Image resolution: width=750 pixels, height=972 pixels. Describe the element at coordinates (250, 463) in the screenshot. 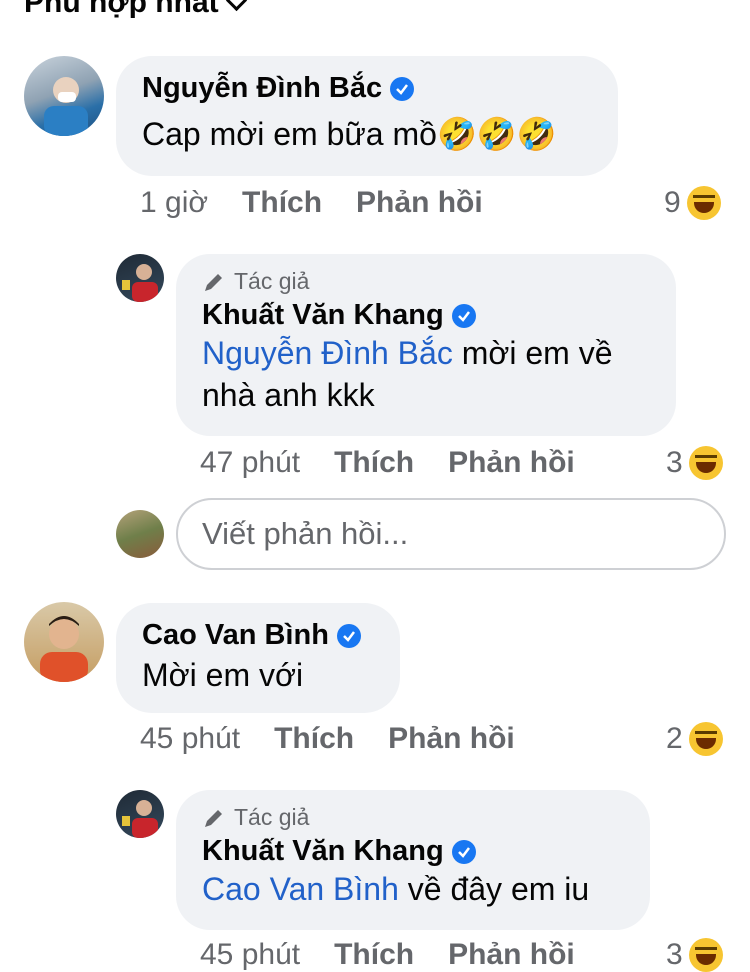

I see `reply-time: 47 phút` at that location.